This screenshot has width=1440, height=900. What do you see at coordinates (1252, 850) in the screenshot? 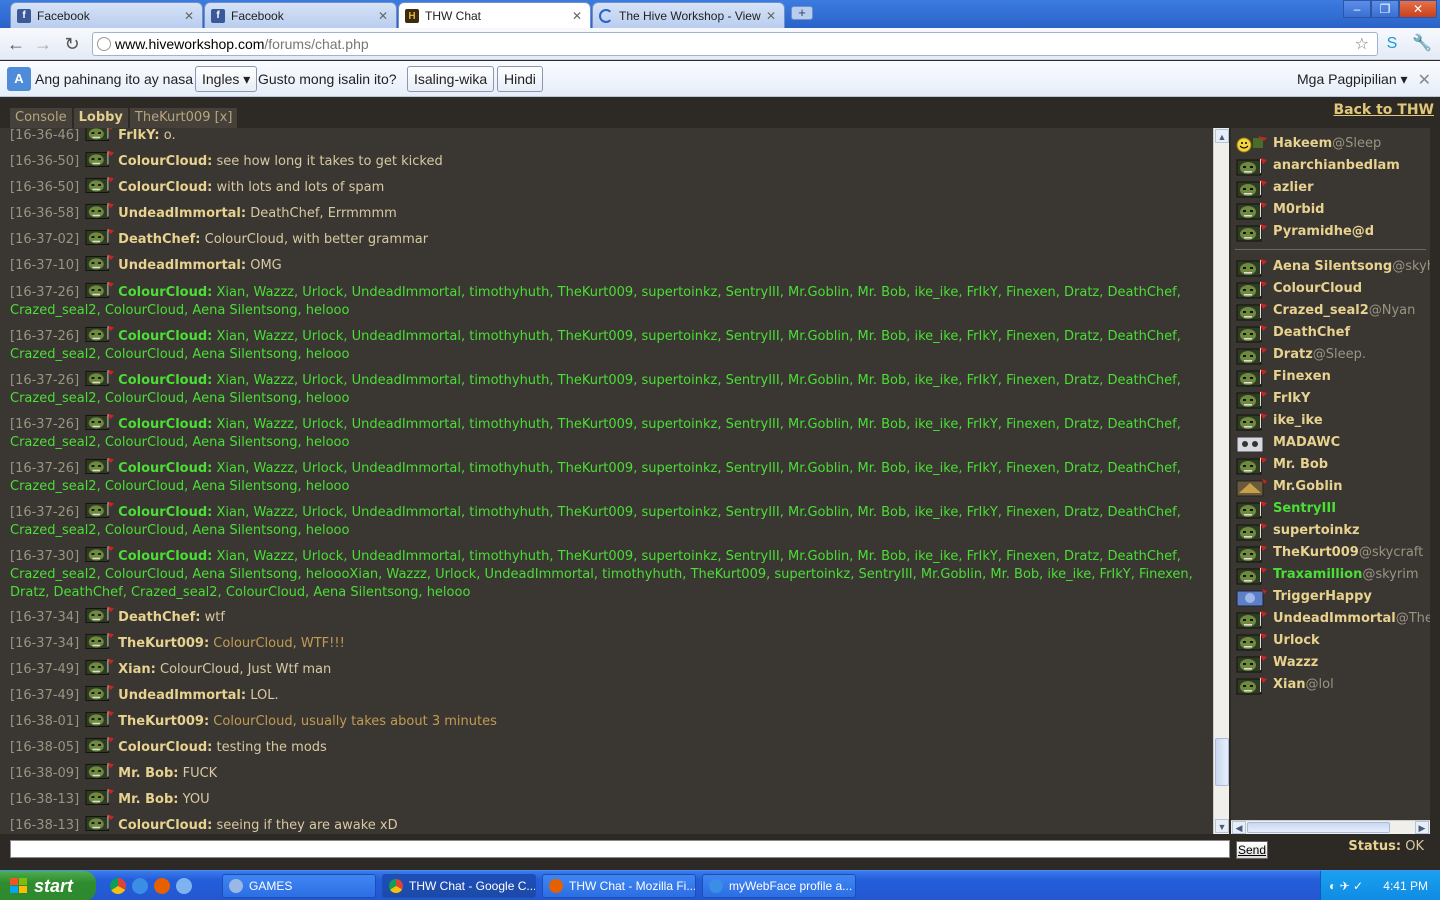
I see `send-button: Send` at bounding box center [1252, 850].